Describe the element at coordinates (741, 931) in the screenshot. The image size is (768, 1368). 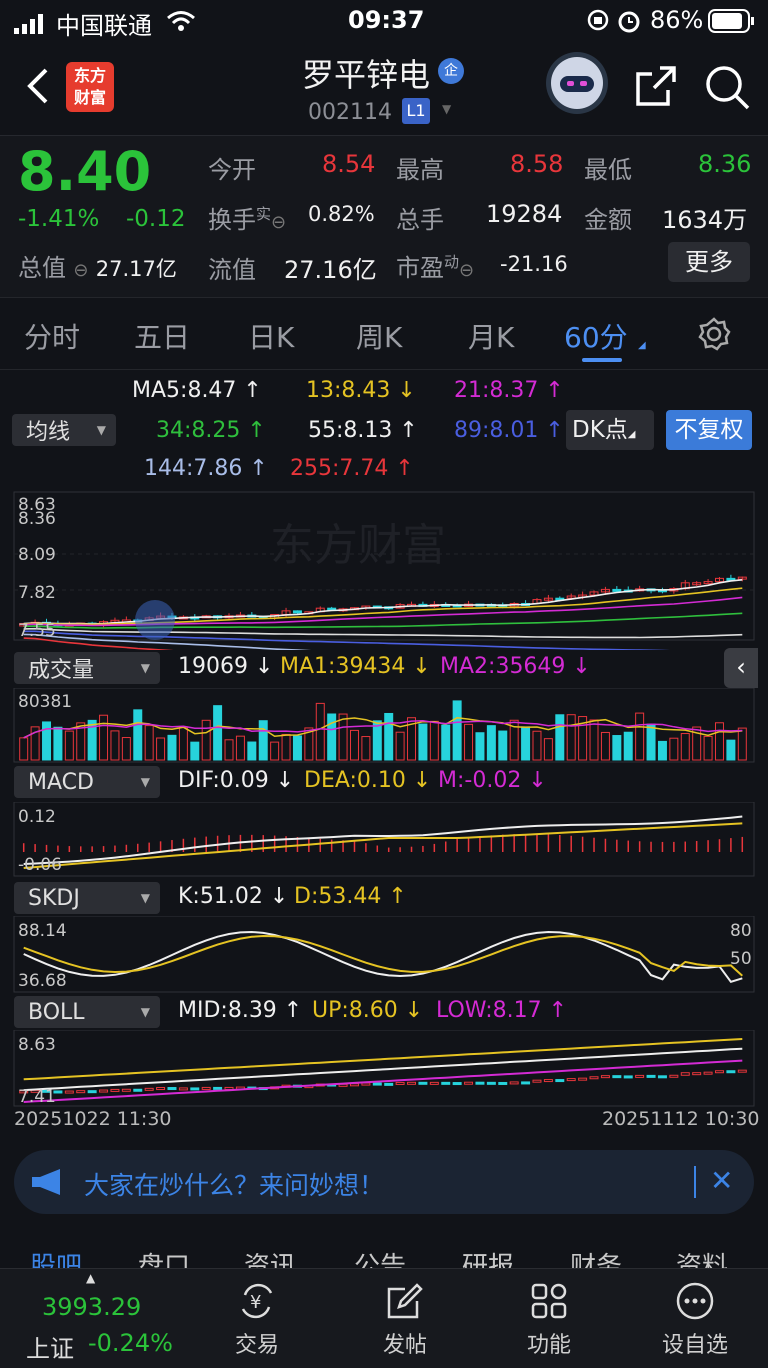
I see `skdj-ref-80: 80` at that location.